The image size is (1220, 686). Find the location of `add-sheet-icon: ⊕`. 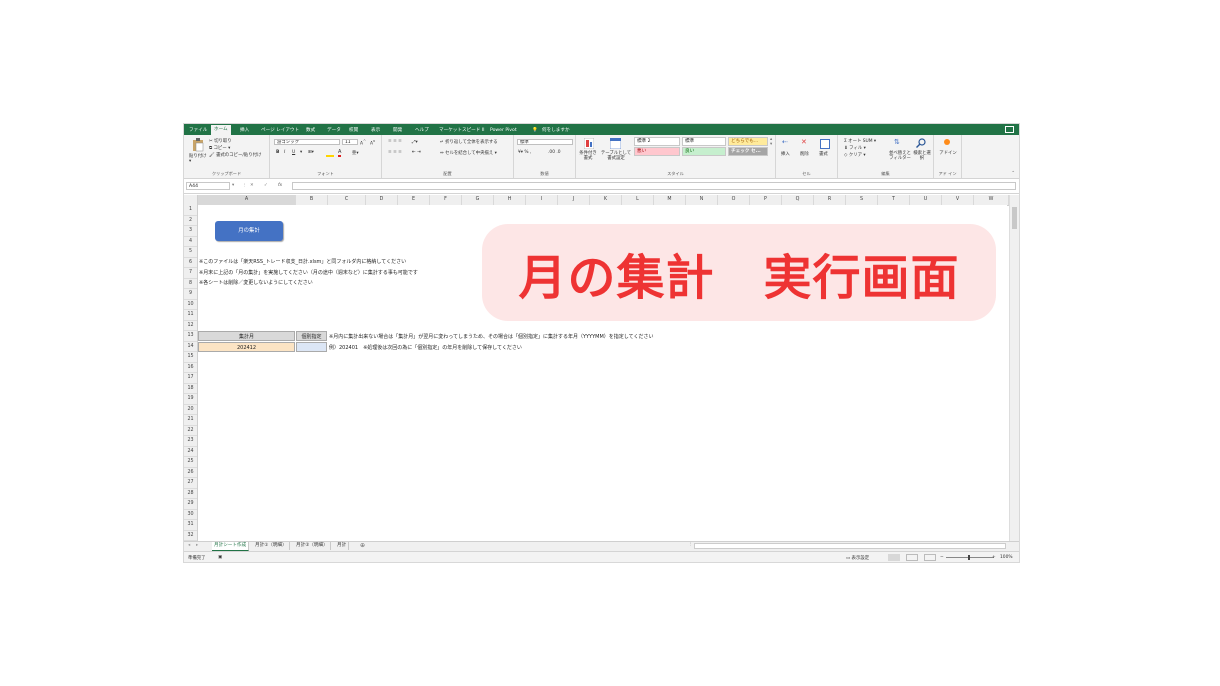

add-sheet-icon: ⊕ is located at coordinates (362, 545).